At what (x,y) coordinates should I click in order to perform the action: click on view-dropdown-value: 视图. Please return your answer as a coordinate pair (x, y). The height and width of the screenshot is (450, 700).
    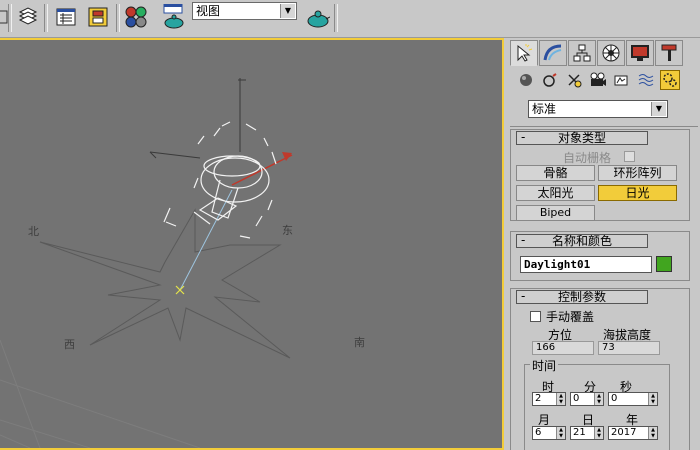
    Looking at the image, I should click on (208, 11).